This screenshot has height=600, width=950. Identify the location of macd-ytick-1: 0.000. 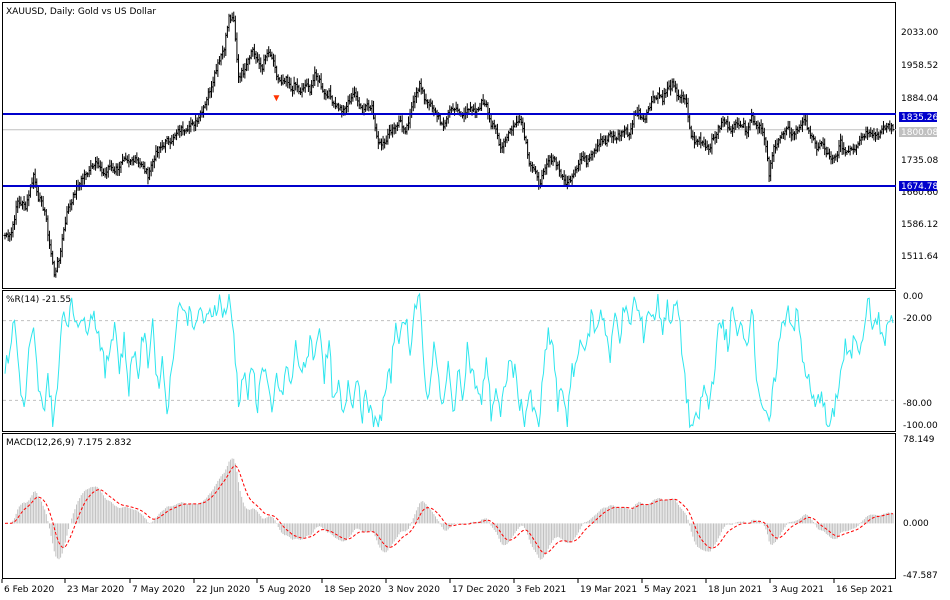
(916, 524).